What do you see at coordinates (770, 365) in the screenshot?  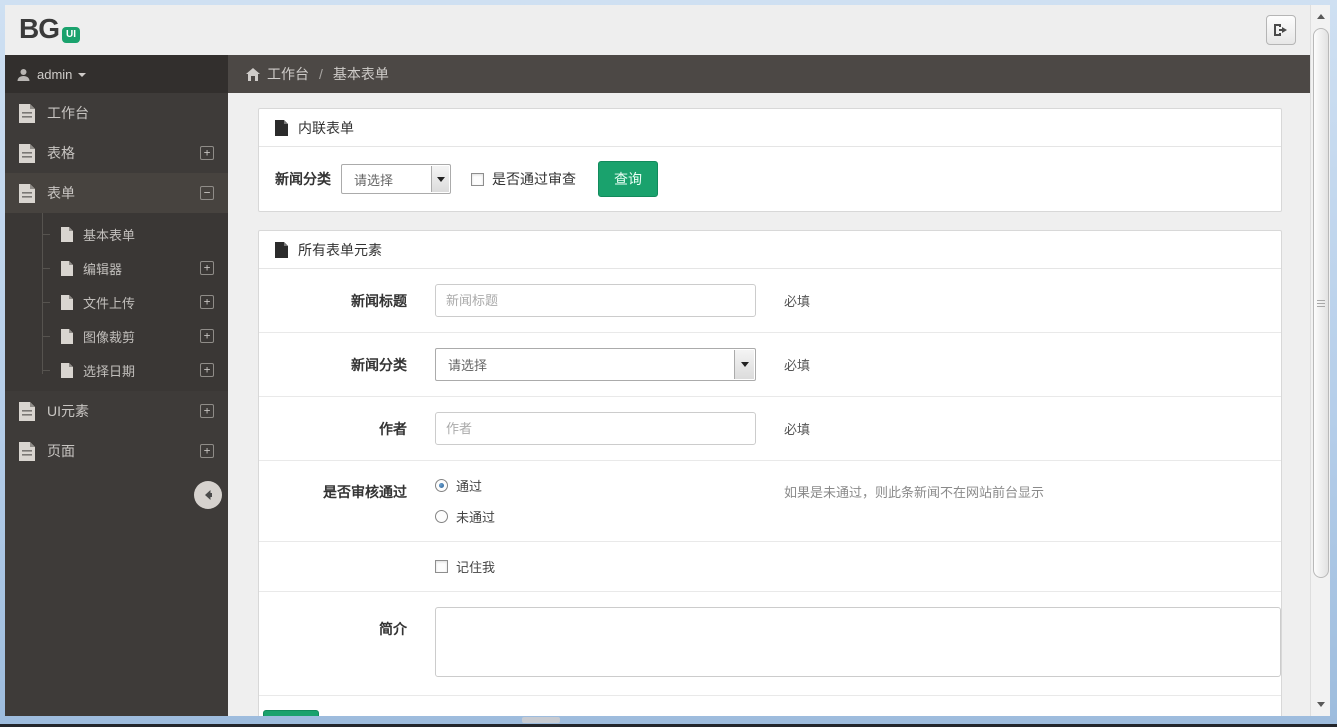 I see `news-category-row: 新闻分类 请选择 必填` at bounding box center [770, 365].